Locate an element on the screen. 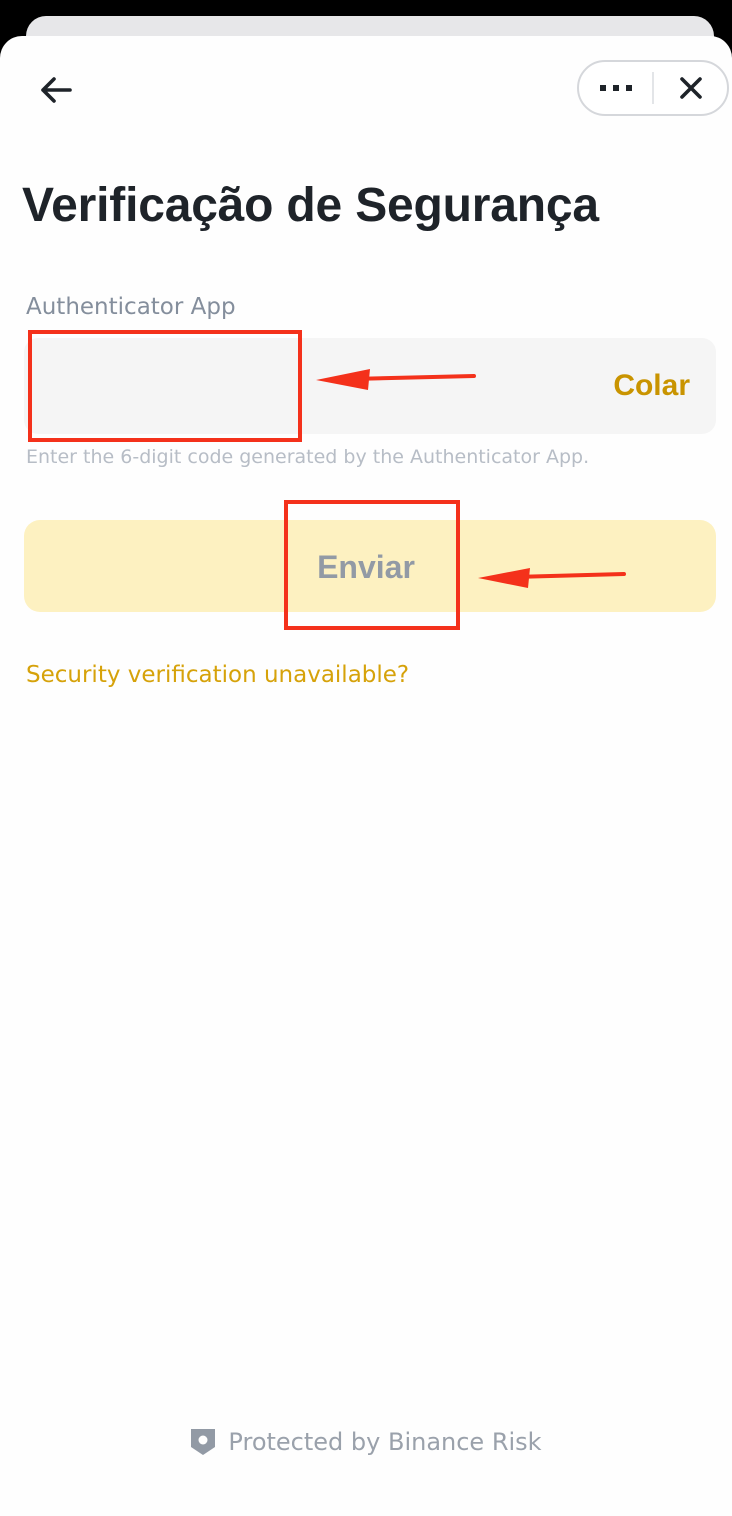 This screenshot has width=732, height=1516. arrow-left-icon is located at coordinates (56, 90).